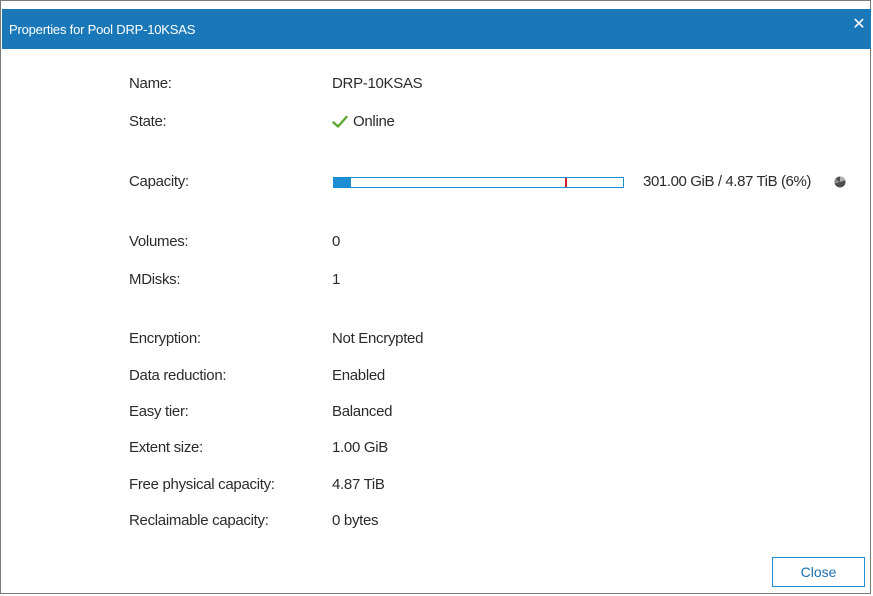  Describe the element at coordinates (436, 85) in the screenshot. I see `name-row: Name: DRP-10KSAS` at that location.